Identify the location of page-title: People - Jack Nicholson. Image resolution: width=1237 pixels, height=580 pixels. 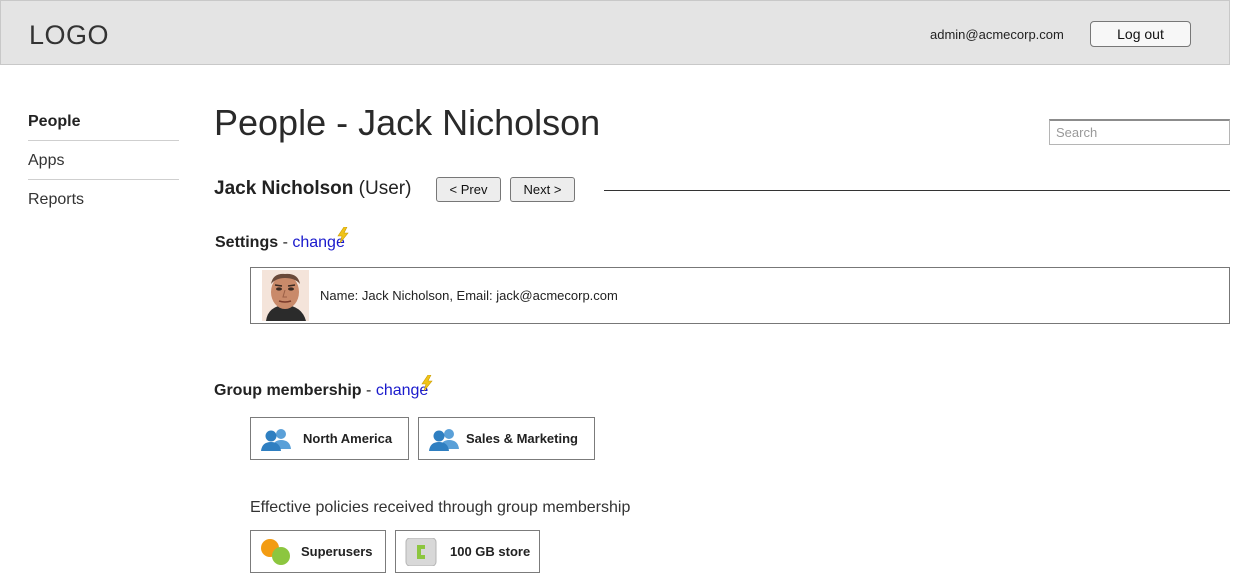
(407, 122).